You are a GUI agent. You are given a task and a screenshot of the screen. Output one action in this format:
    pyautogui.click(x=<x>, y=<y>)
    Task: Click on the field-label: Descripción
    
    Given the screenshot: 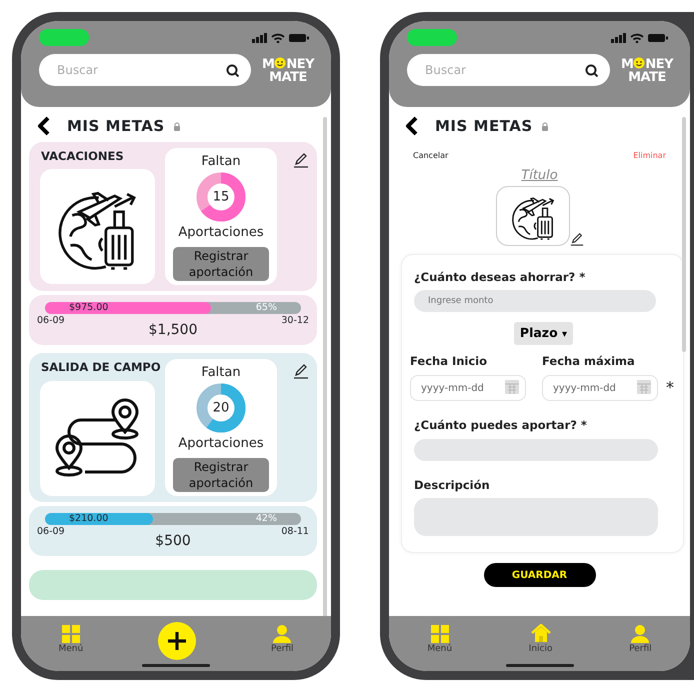 What is the action you would take?
    pyautogui.click(x=452, y=485)
    